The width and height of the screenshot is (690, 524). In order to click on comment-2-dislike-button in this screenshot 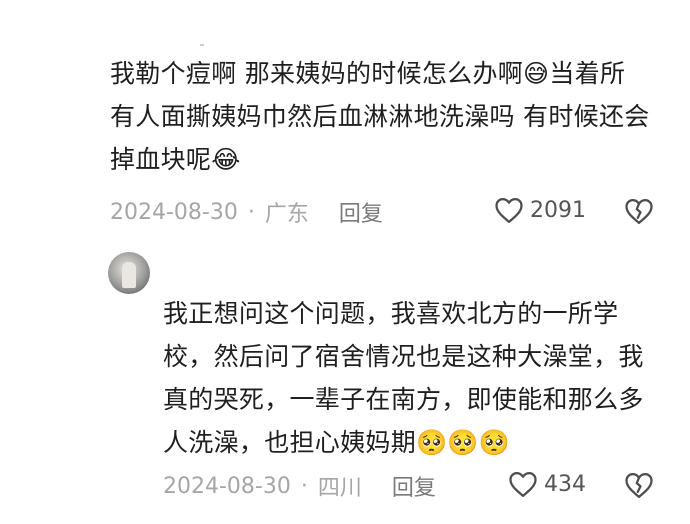, I will do `click(639, 487)`.